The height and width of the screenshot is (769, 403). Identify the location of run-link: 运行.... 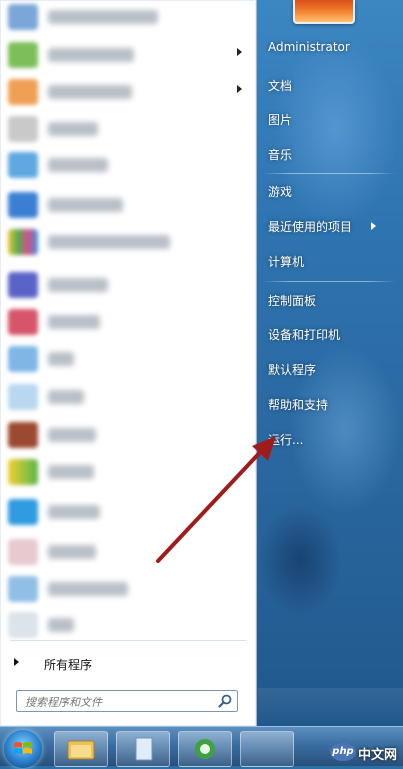
(285, 439).